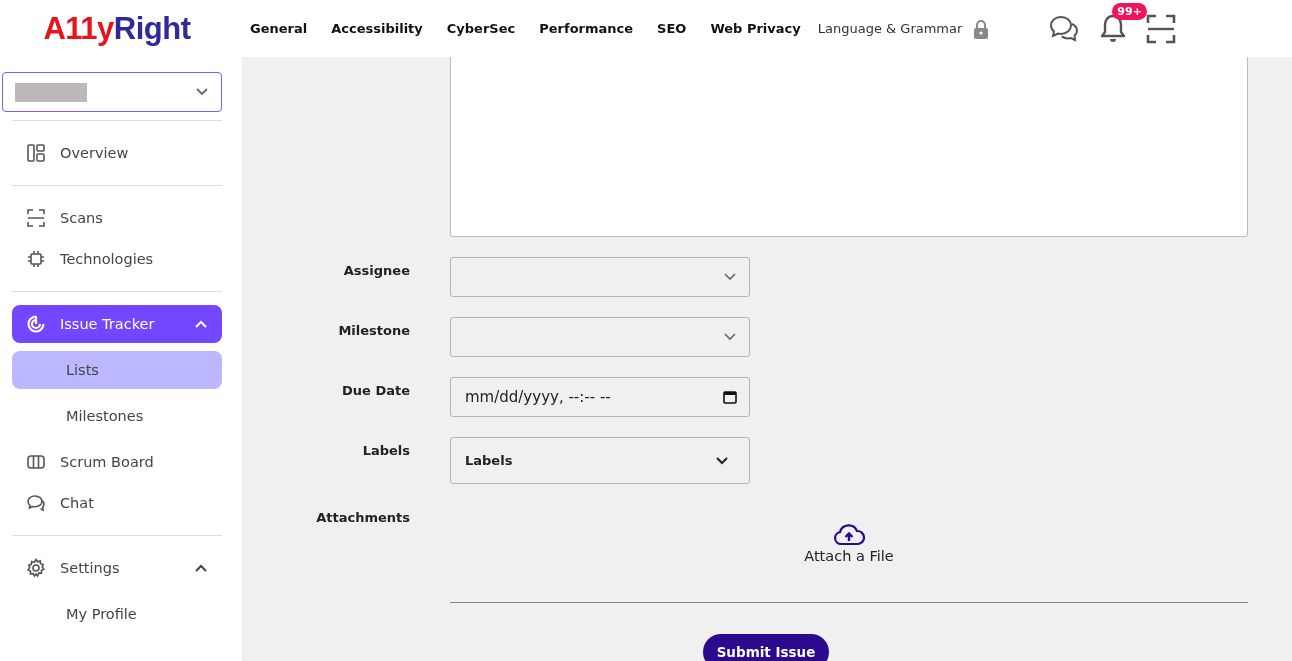 Image resolution: width=1292 pixels, height=661 pixels. Describe the element at coordinates (377, 28) in the screenshot. I see `nav-link: Accessibility` at that location.